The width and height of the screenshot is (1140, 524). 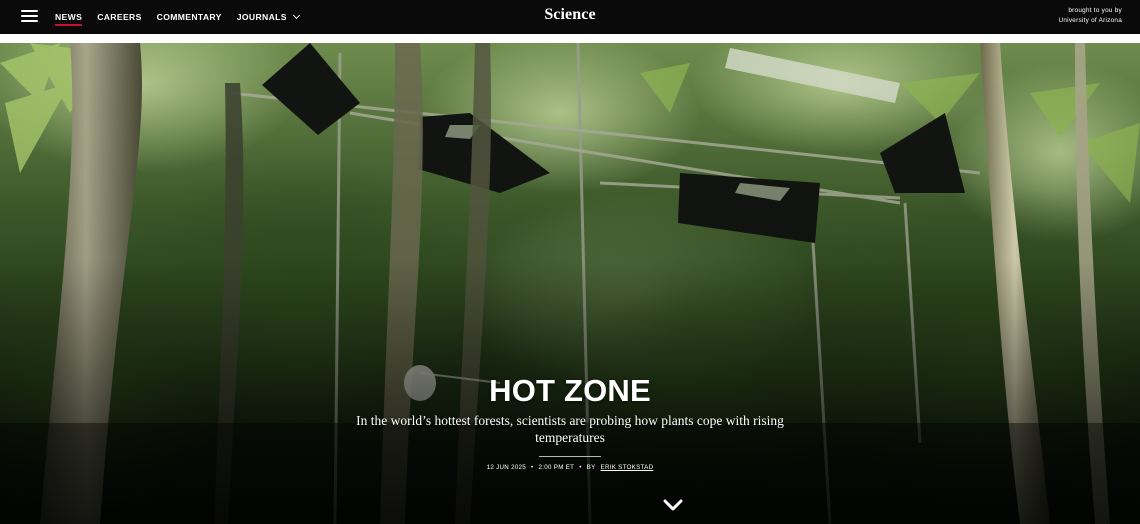 I want to click on sponsor-notice: brought to you by University of Arizona, so click(x=1091, y=15).